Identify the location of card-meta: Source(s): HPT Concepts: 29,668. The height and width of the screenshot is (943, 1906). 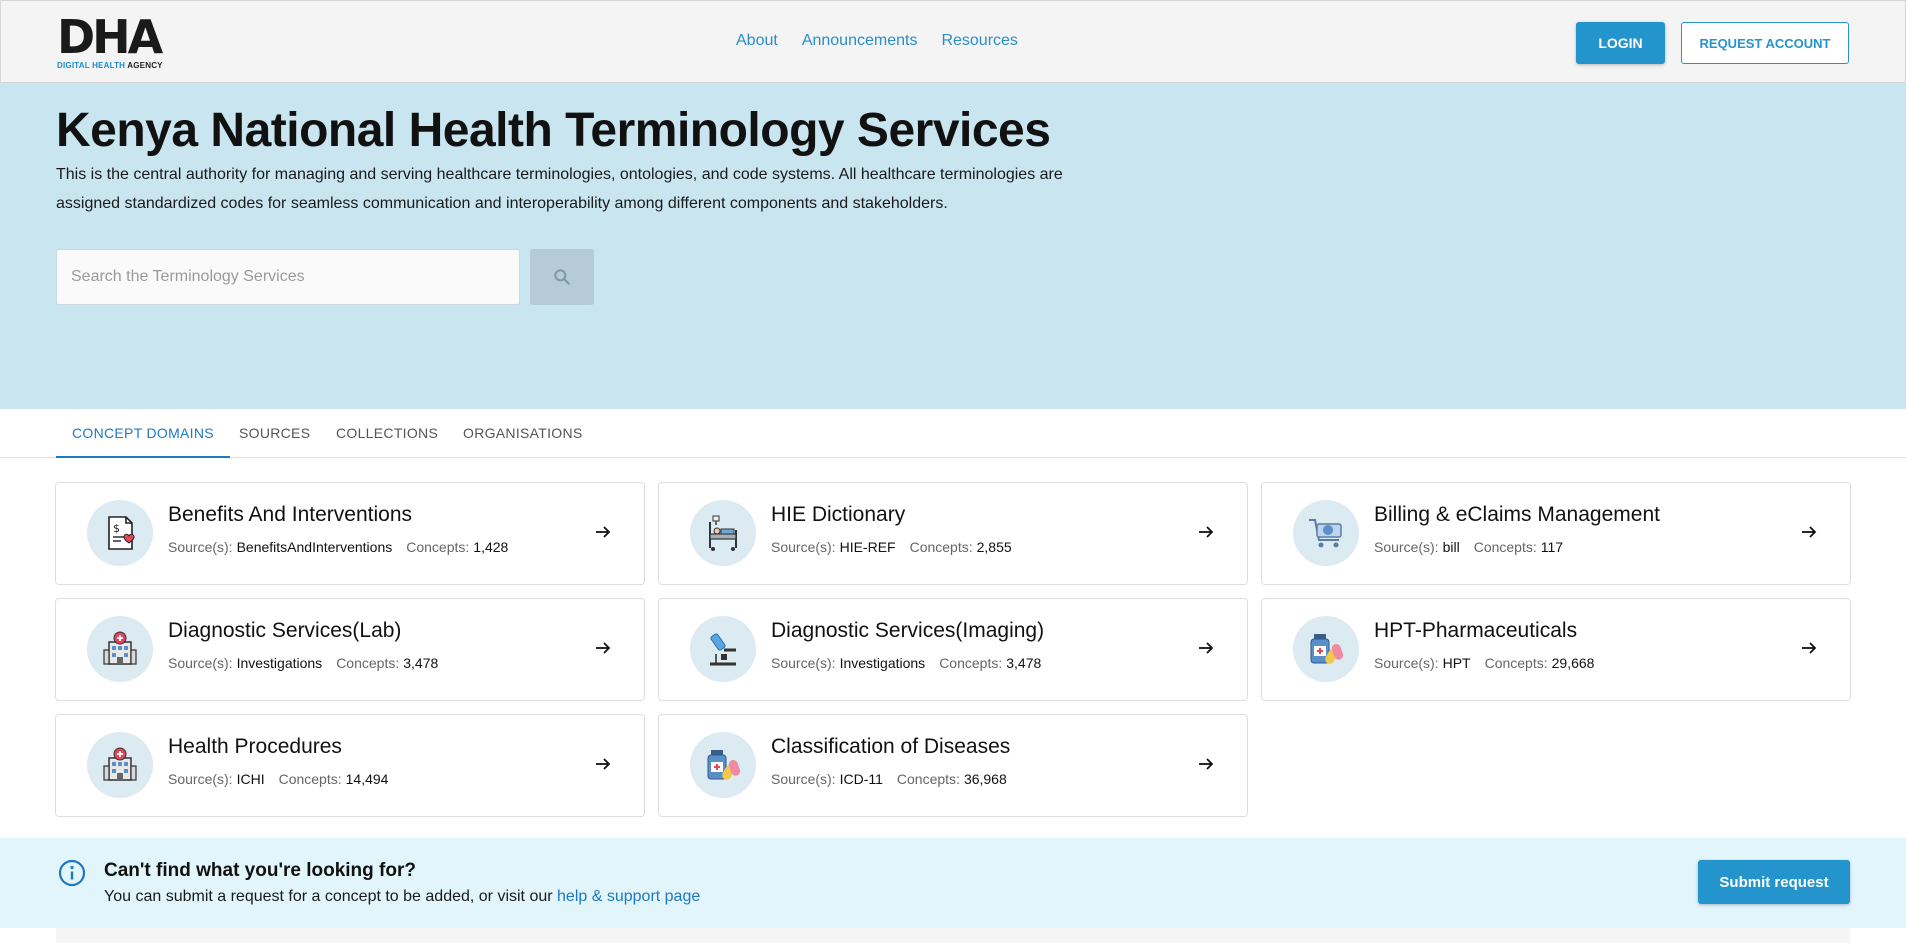
(1484, 663).